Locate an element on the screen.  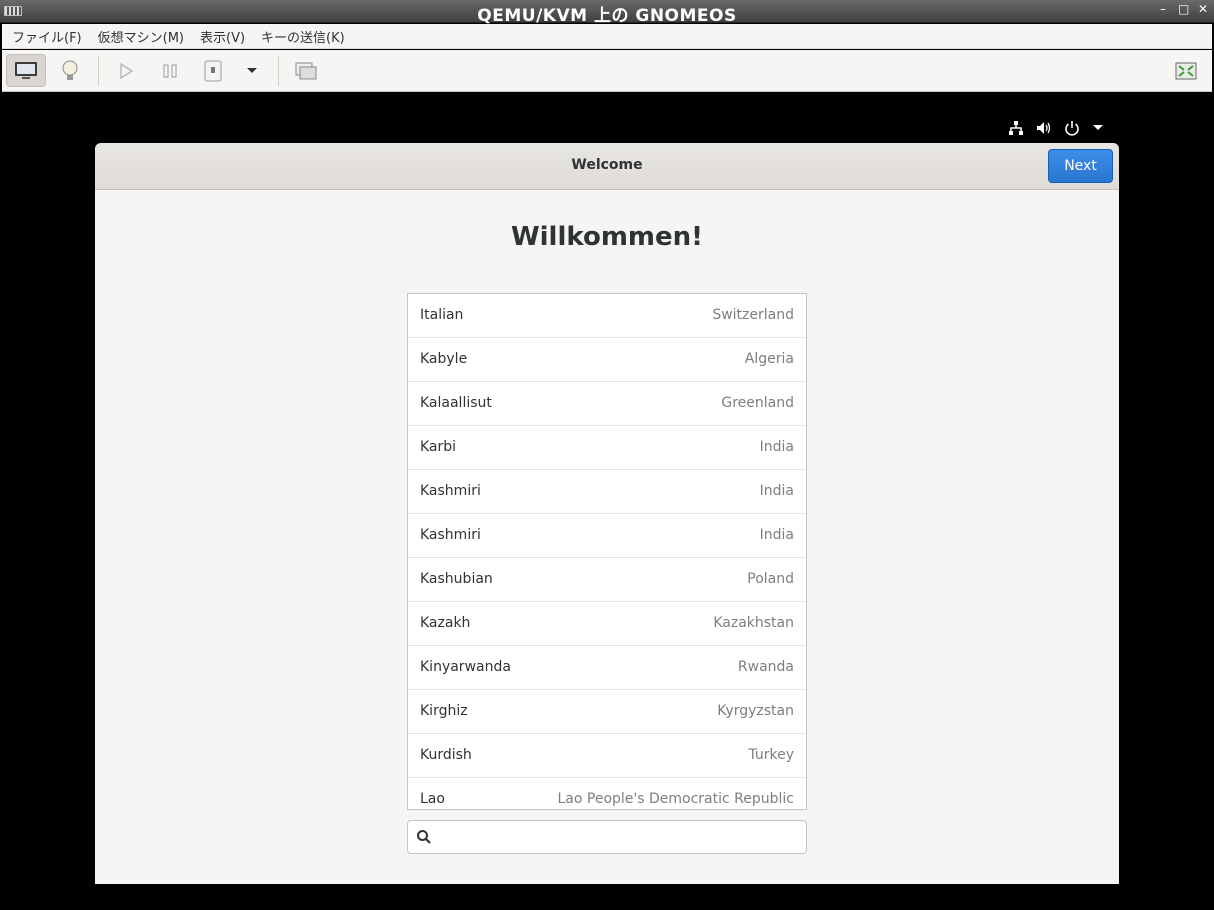
language-region: Switzerland is located at coordinates (753, 315).